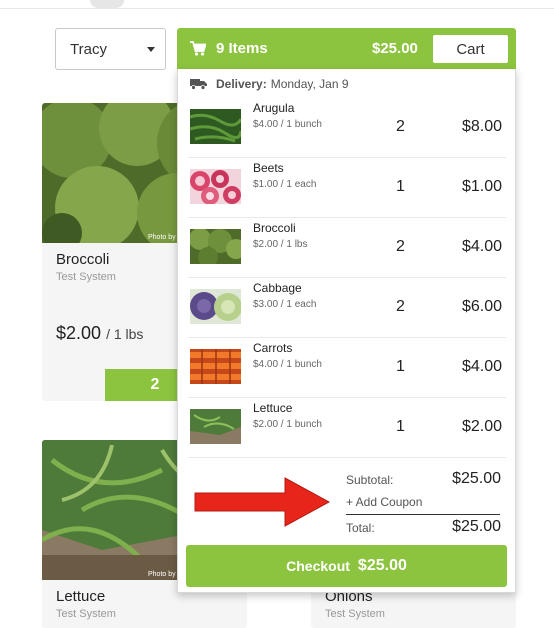 The image size is (554, 628). Describe the element at coordinates (83, 259) in the screenshot. I see `product-name: Broccoli` at that location.